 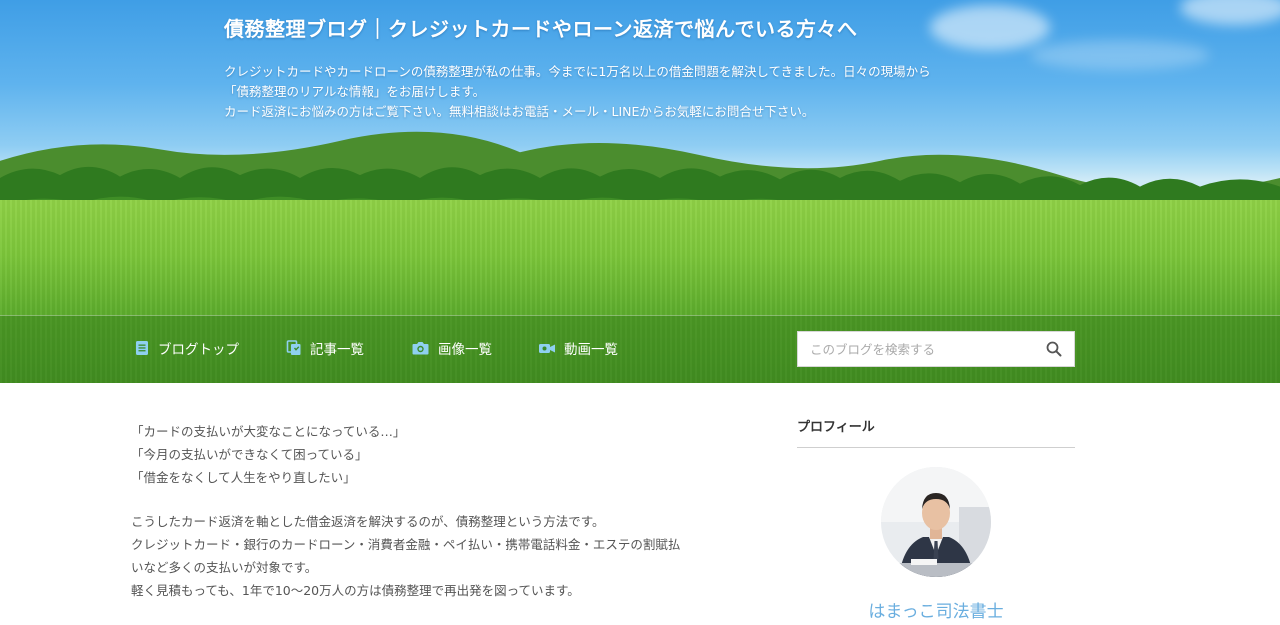 I want to click on copy-icon, so click(x=293, y=347).